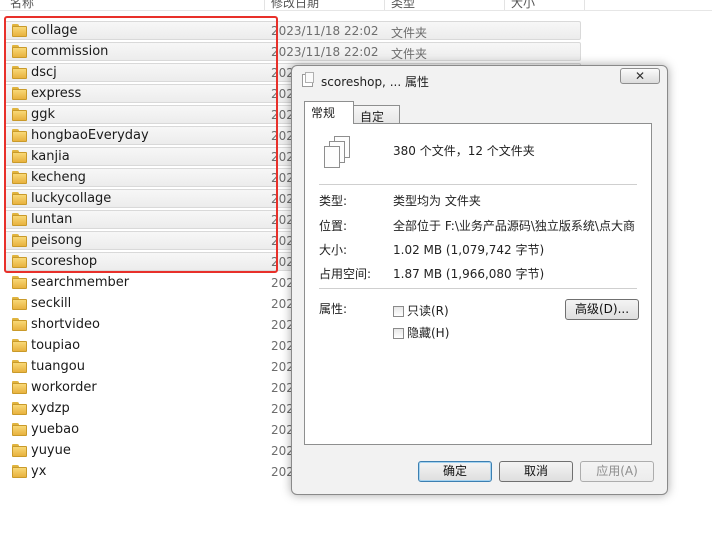 Image resolution: width=712 pixels, height=536 pixels. Describe the element at coordinates (56, 345) in the screenshot. I see `file-name: toupiao` at that location.